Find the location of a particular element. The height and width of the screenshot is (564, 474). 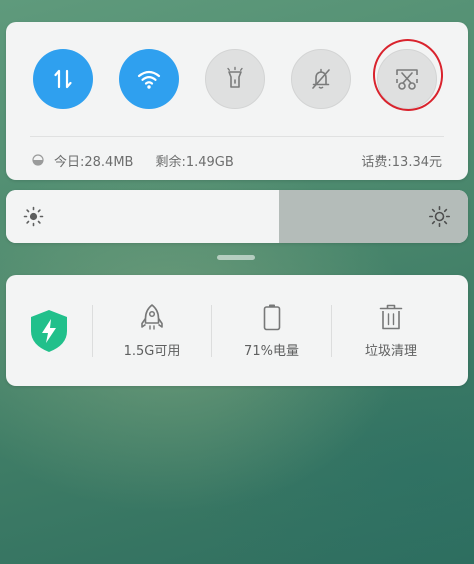

brightness-low-icon is located at coordinates (33, 216).